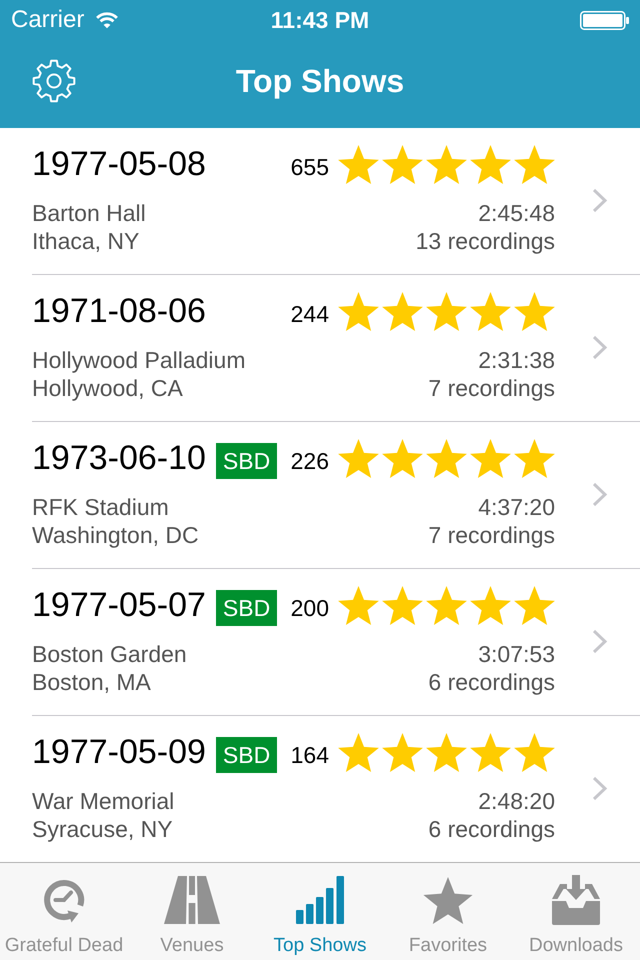 This screenshot has height=960, width=640. What do you see at coordinates (516, 801) in the screenshot?
I see `show-duration: 2:48:20` at bounding box center [516, 801].